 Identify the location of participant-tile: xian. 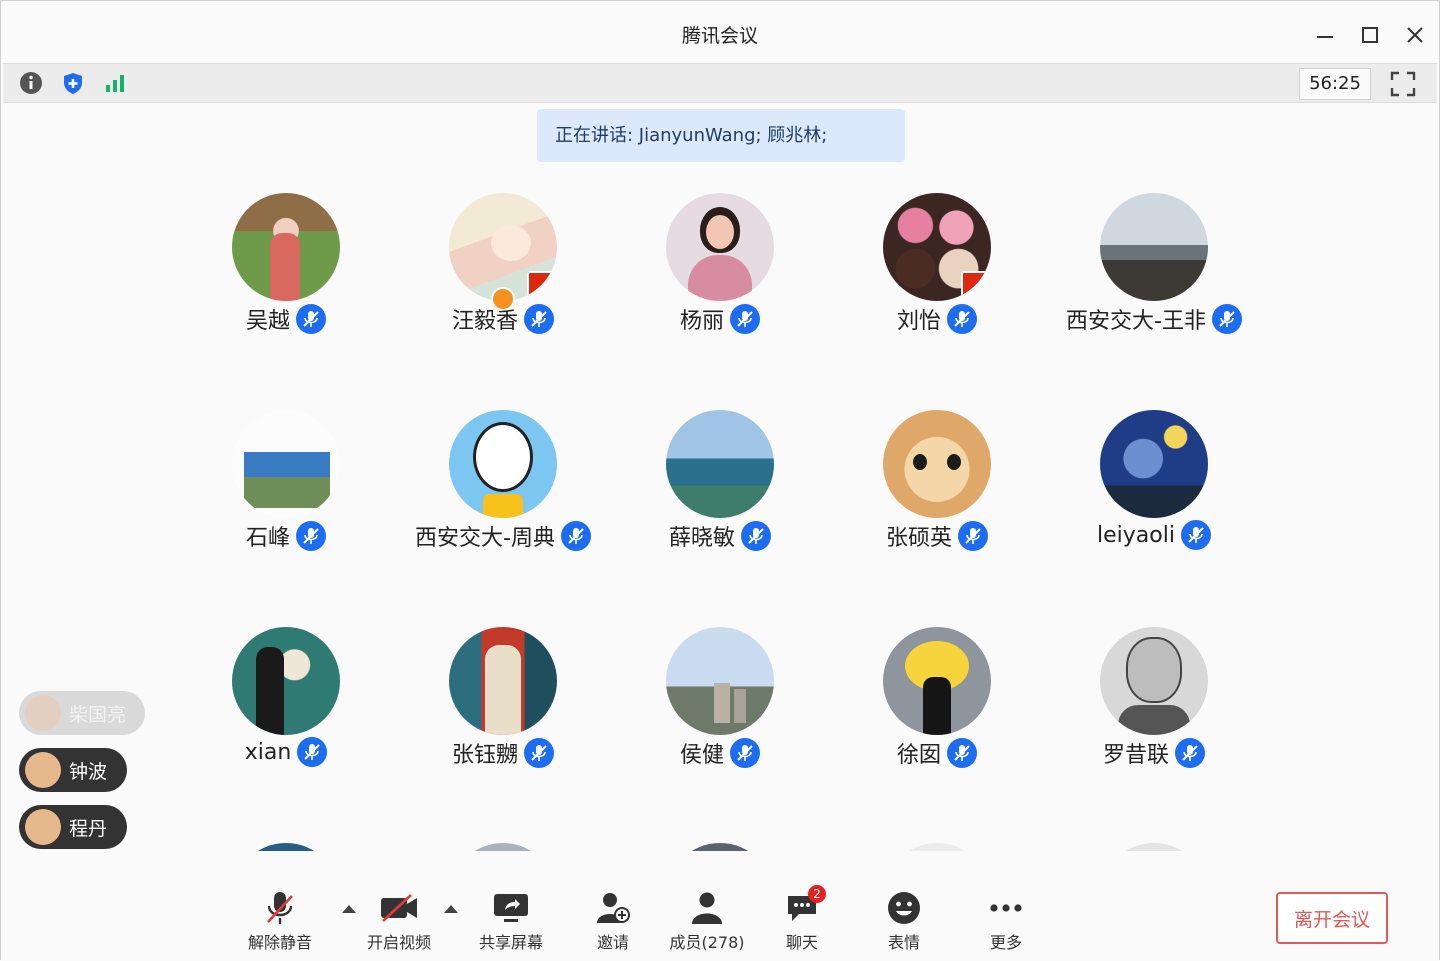
(286, 707).